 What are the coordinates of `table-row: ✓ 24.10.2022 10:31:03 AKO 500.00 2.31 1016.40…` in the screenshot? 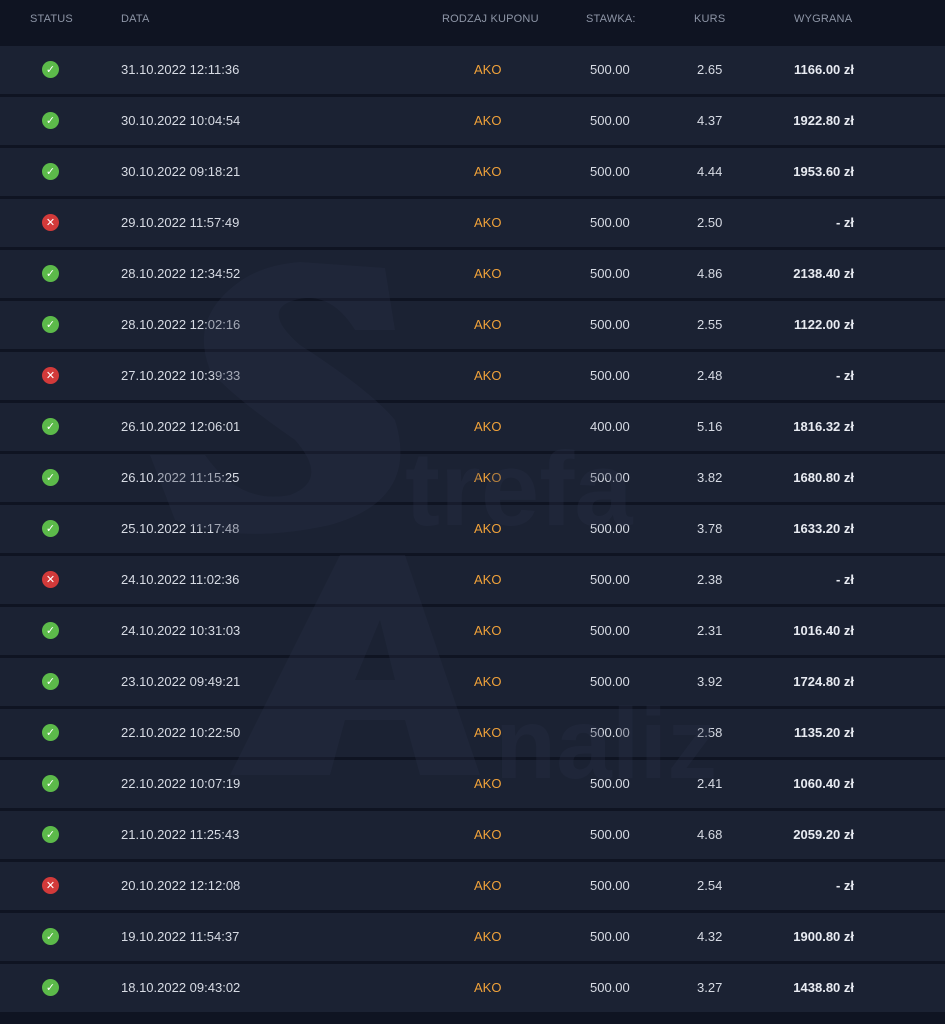 It's located at (472, 631).